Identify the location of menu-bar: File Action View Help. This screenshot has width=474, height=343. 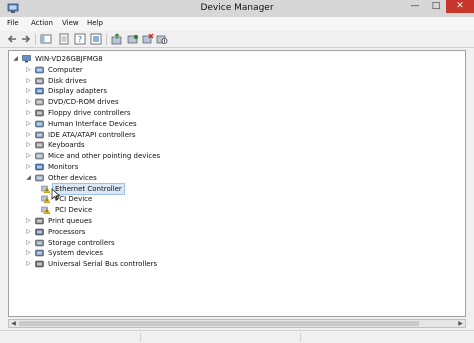
(237, 24).